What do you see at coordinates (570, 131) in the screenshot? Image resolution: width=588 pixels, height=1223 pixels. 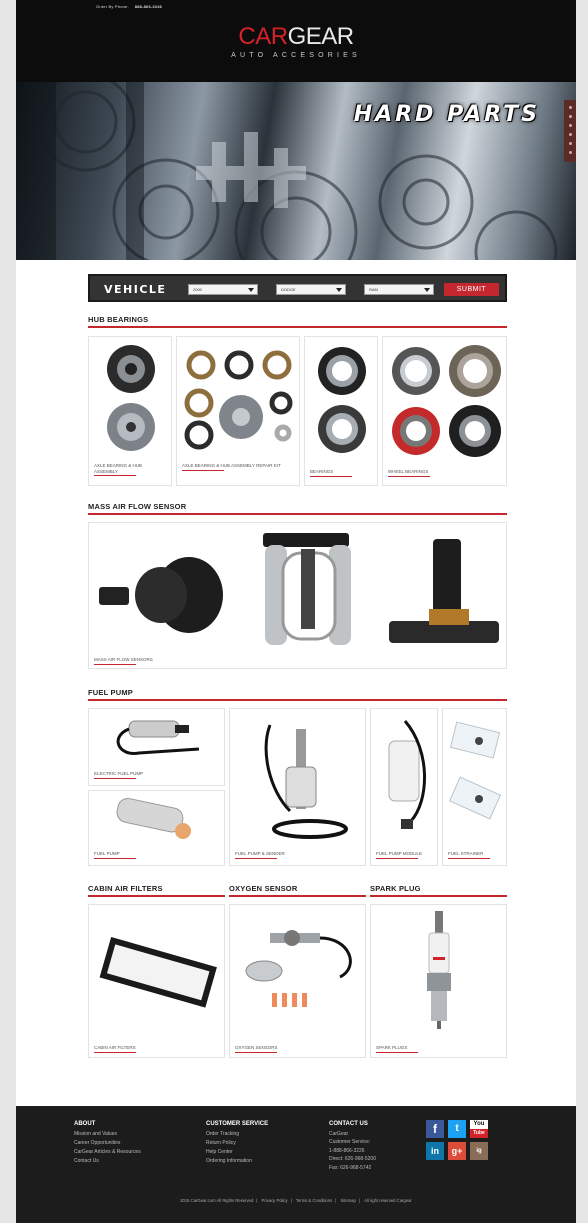 I see `hero-scroll-rail` at bounding box center [570, 131].